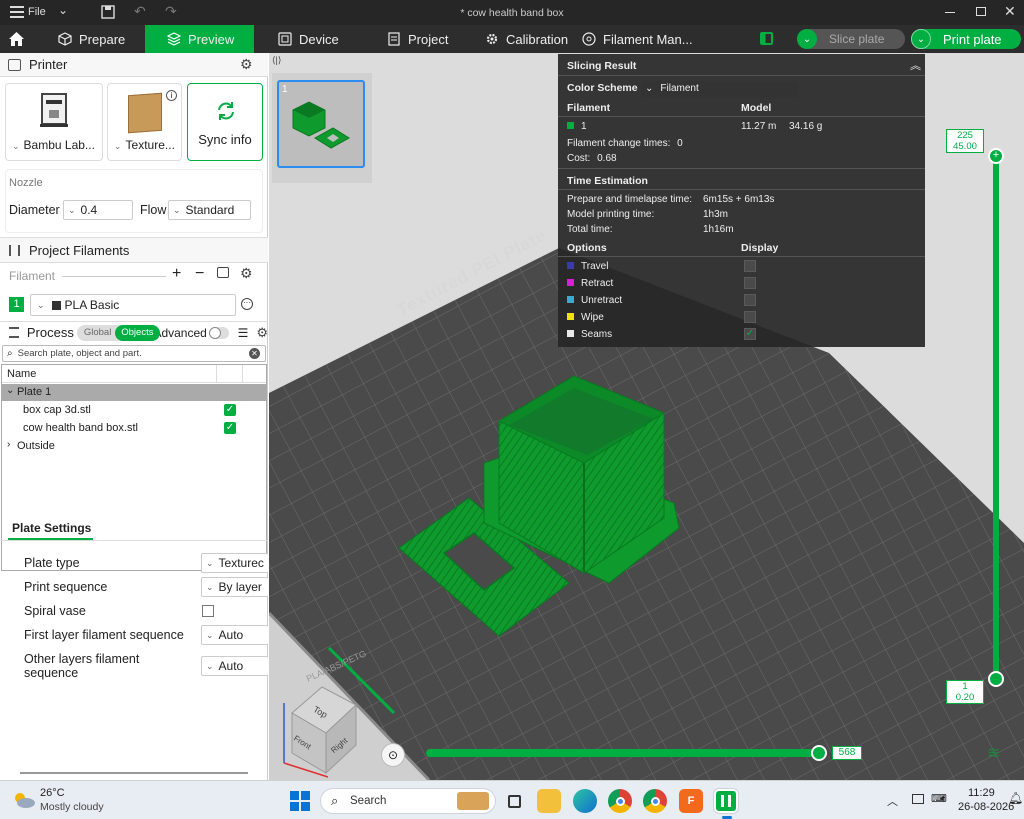 The height and width of the screenshot is (819, 1024). Describe the element at coordinates (585, 317) in the screenshot. I see `option-wipe: Wipe` at that location.